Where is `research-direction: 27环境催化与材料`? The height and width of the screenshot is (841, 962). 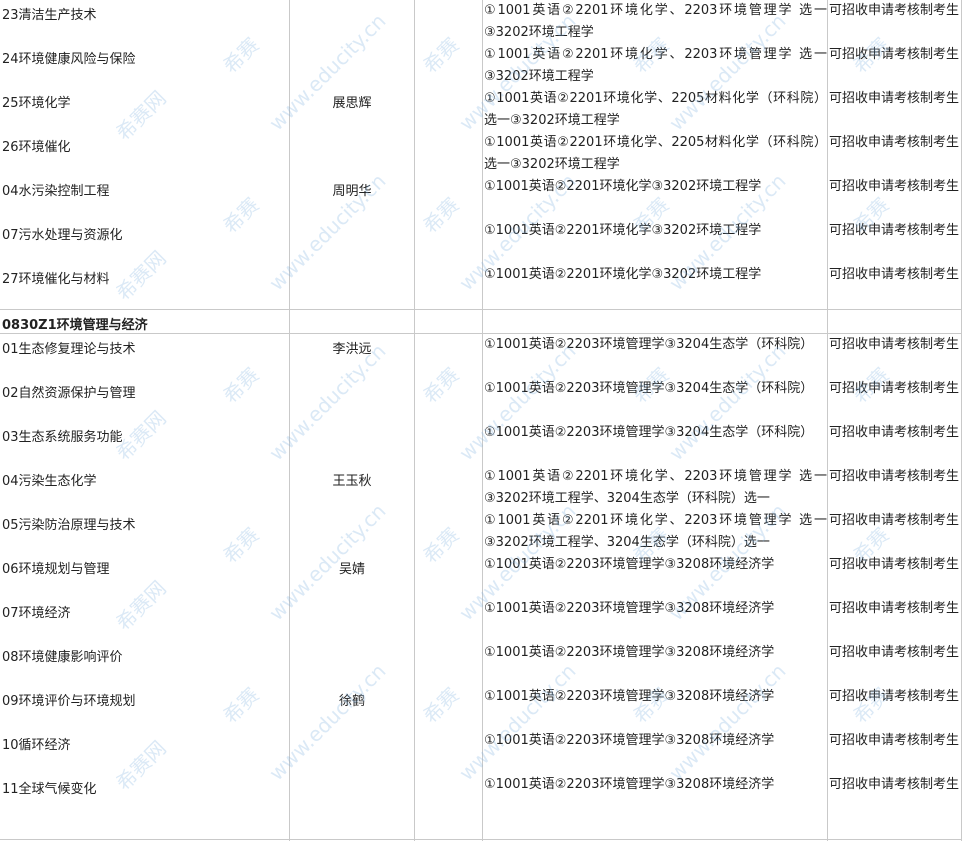
research-direction: 27环境催化与材料 is located at coordinates (56, 279).